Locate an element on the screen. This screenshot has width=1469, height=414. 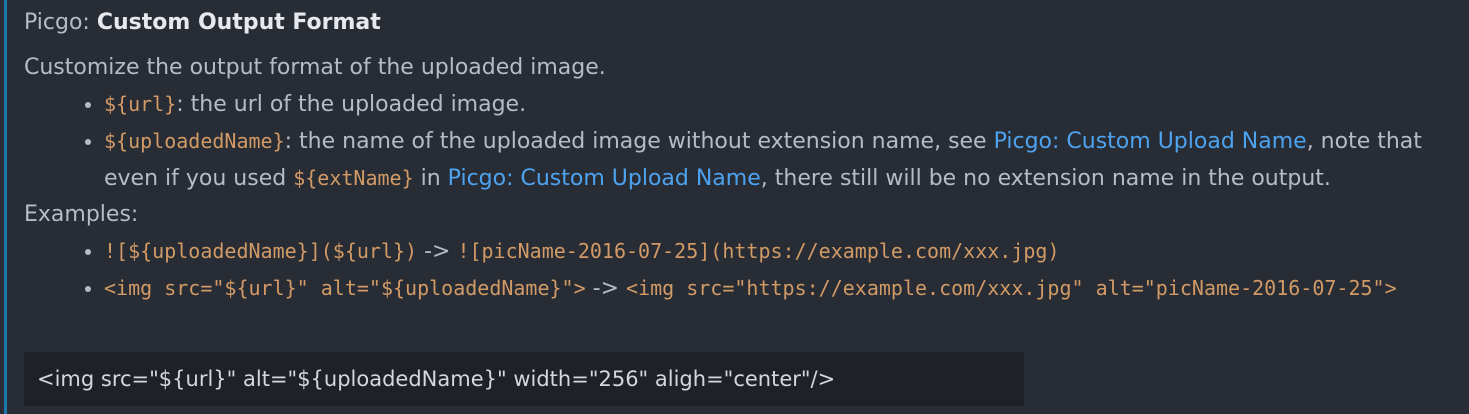
code-extname: ${extName} is located at coordinates (353, 178).